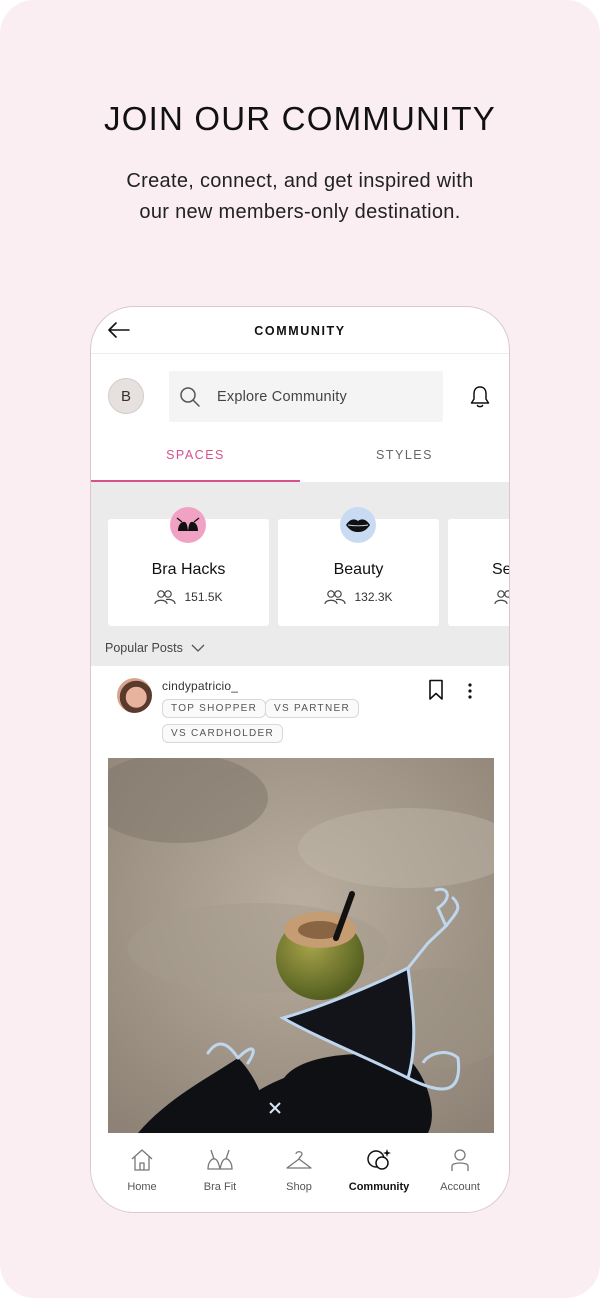 This screenshot has height=1298, width=600. I want to click on badge-top-shopper: TOP SHOPPER, so click(214, 708).